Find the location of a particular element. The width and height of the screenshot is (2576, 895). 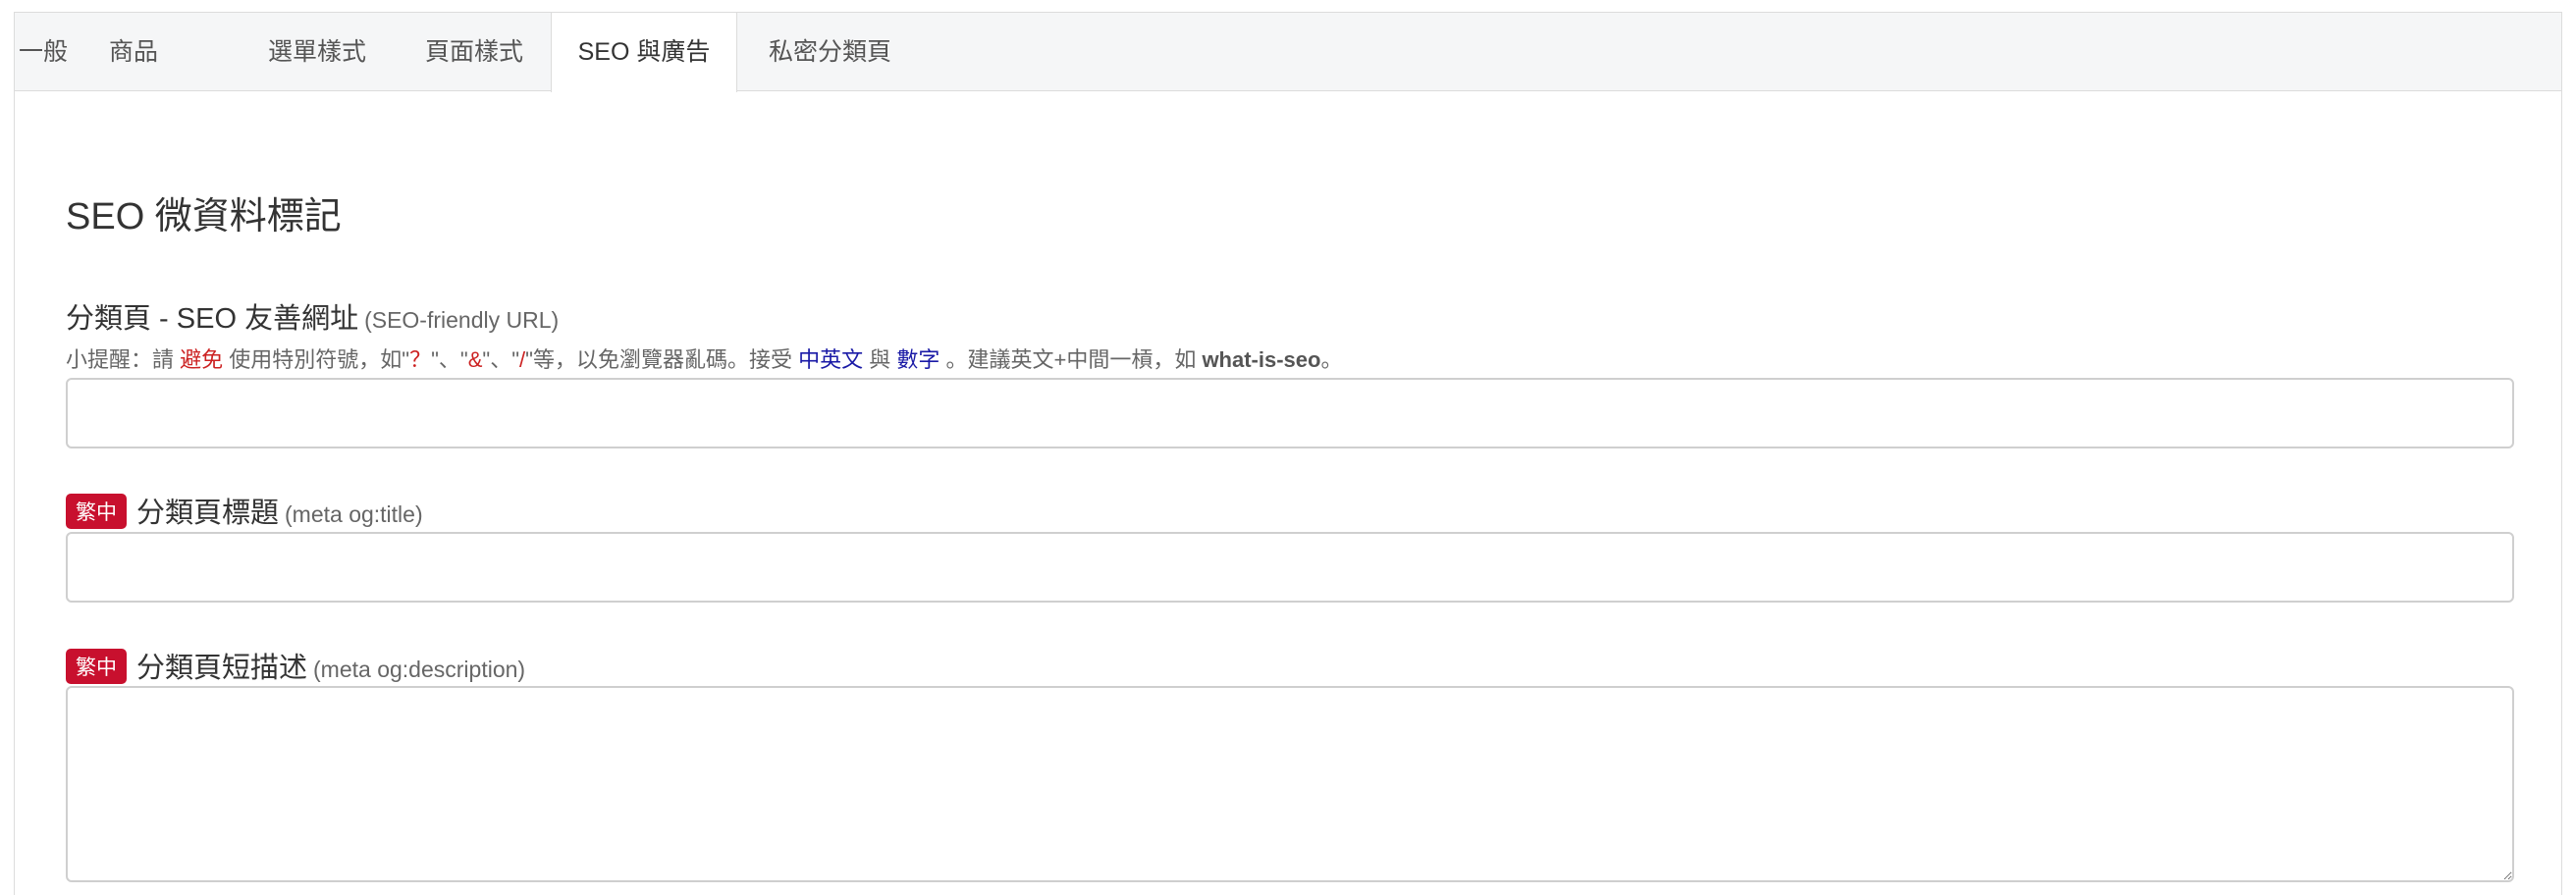

title-label-text: 分類頁標題 is located at coordinates (208, 513).